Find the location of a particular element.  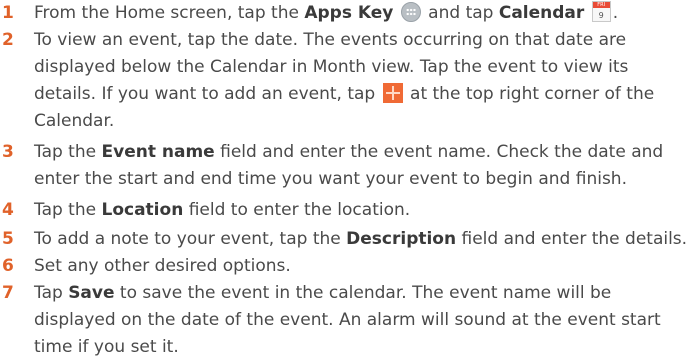

step-number: 3 is located at coordinates (8, 152).